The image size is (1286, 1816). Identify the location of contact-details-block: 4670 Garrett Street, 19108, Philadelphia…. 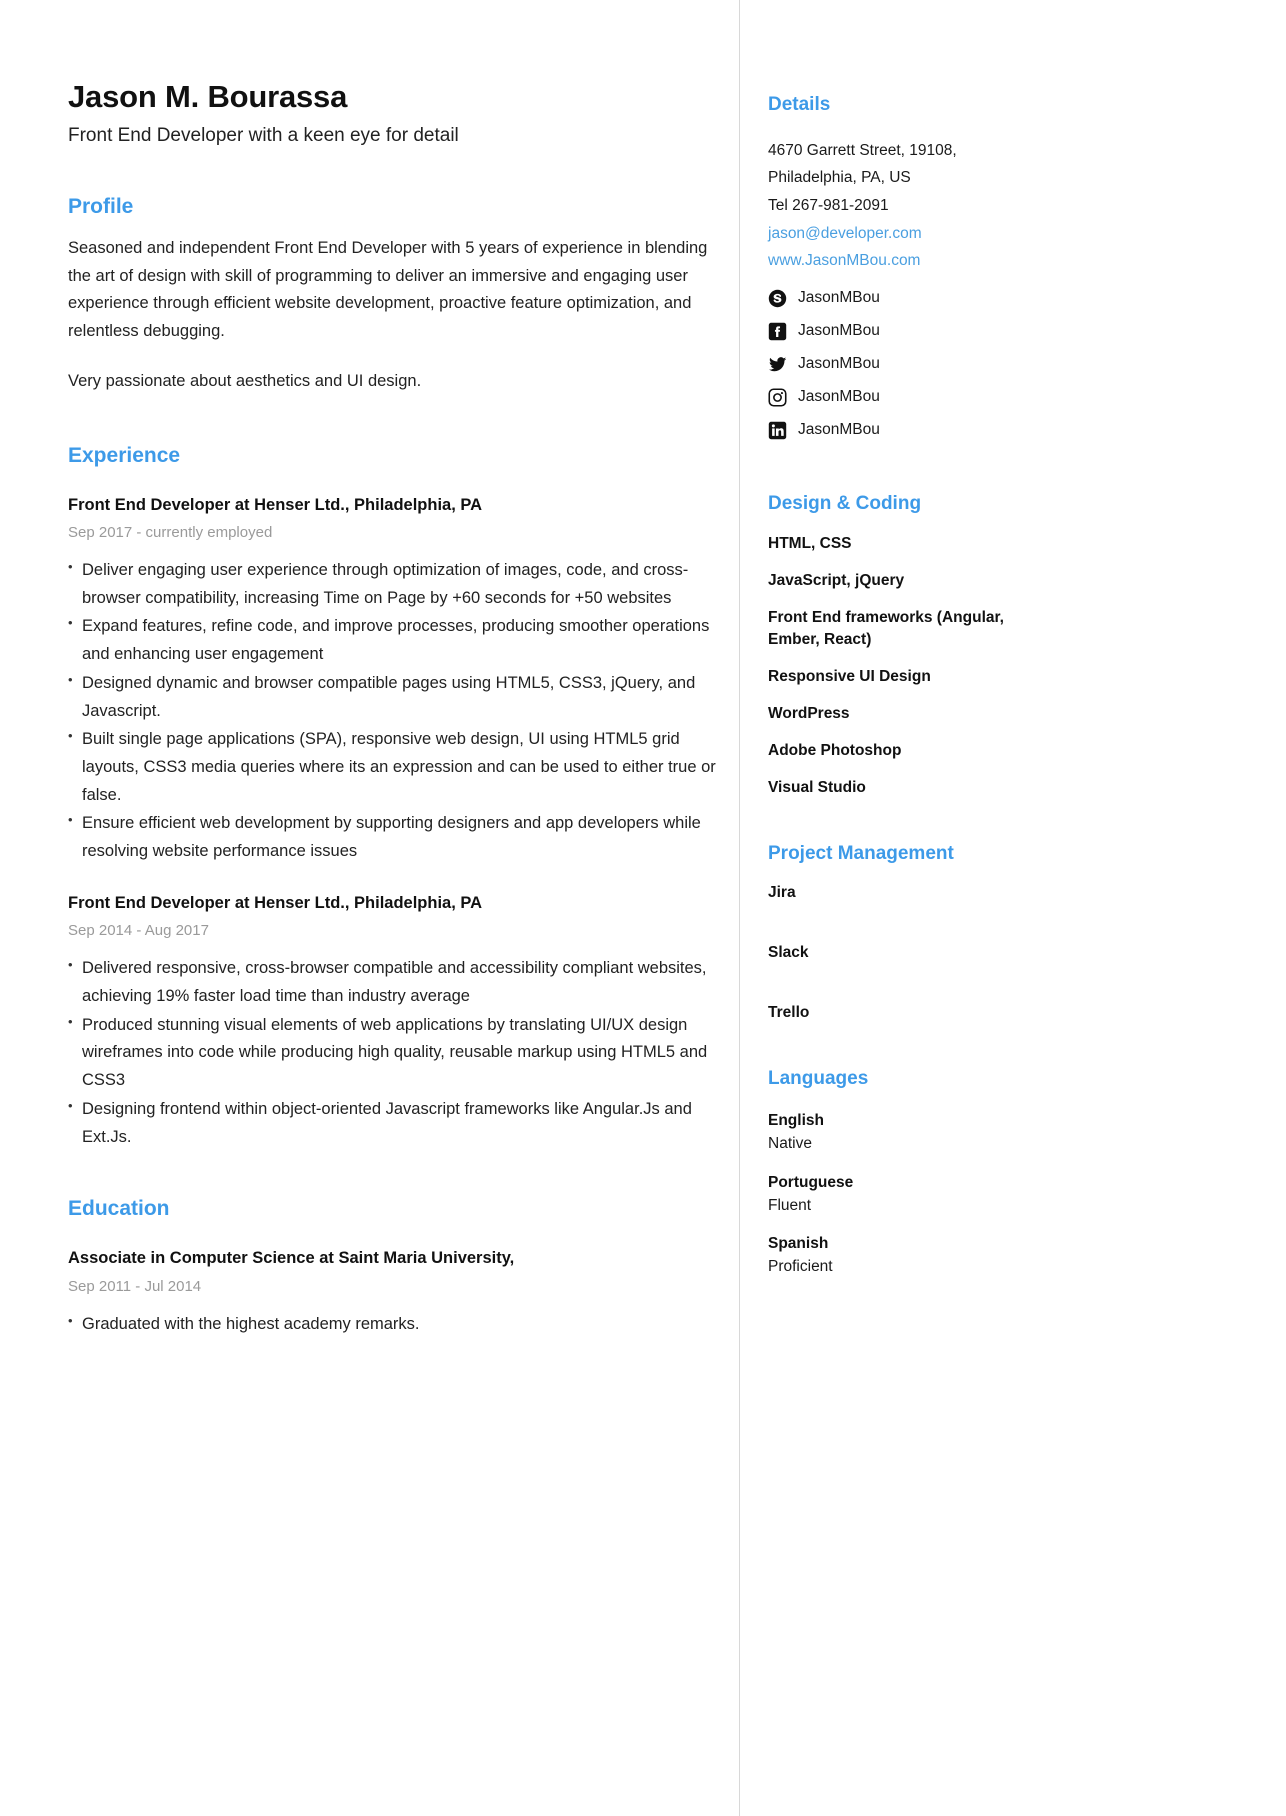
(913, 206).